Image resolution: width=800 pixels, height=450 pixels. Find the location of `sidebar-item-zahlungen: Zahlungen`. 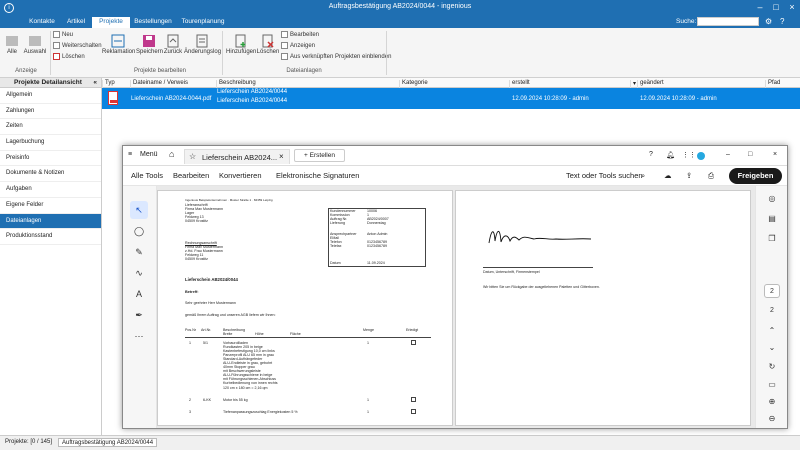

sidebar-item-zahlungen: Zahlungen is located at coordinates (50, 112).